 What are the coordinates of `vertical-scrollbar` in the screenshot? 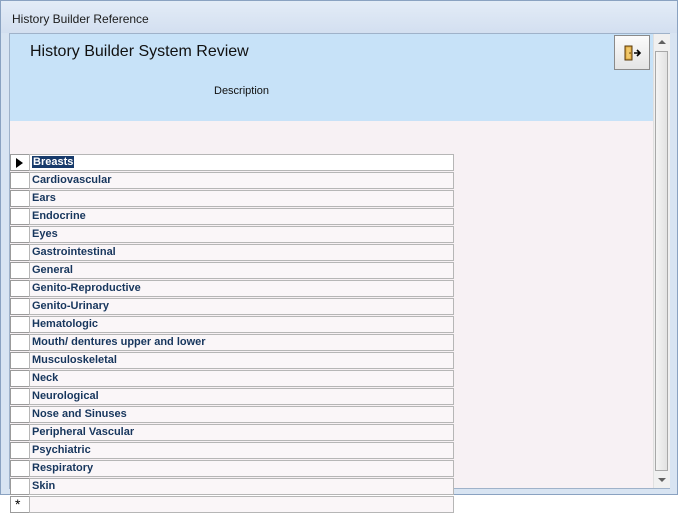 It's located at (661, 261).